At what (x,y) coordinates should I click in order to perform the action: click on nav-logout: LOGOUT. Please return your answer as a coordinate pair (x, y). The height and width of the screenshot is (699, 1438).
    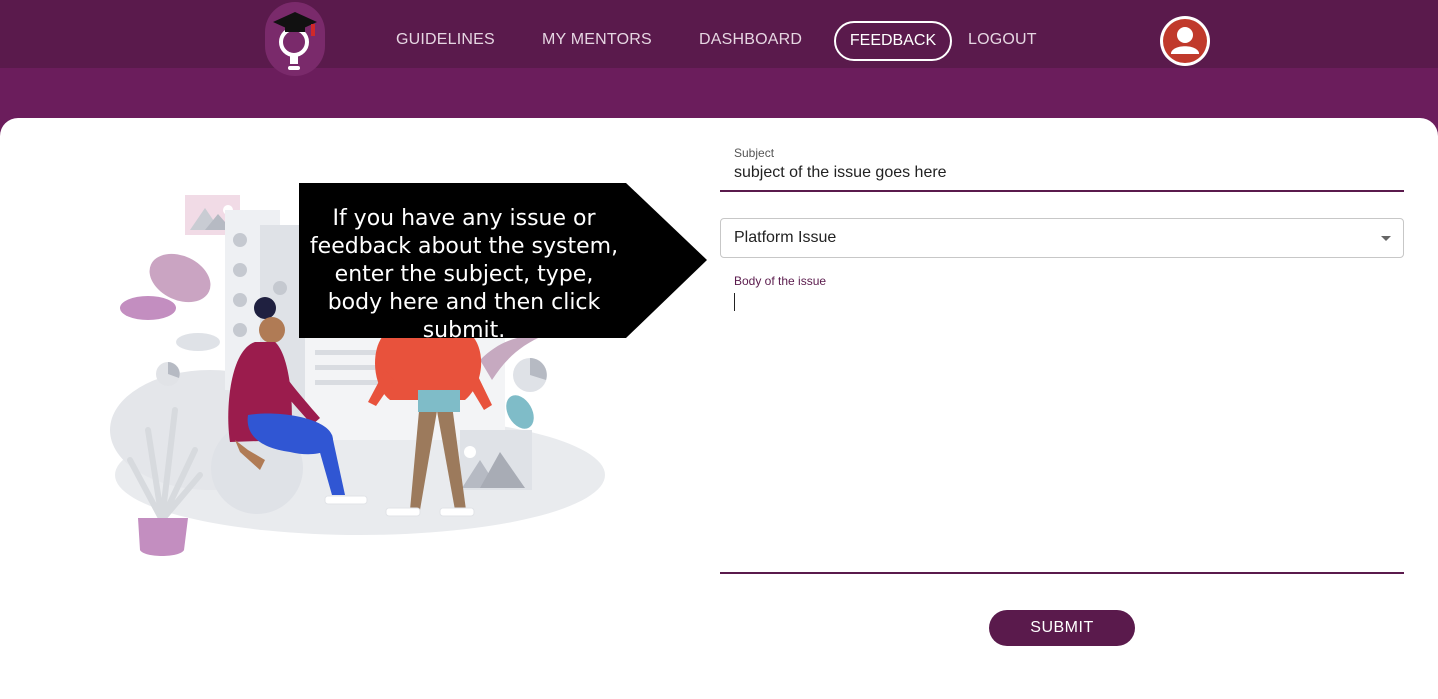
    Looking at the image, I should click on (1002, 40).